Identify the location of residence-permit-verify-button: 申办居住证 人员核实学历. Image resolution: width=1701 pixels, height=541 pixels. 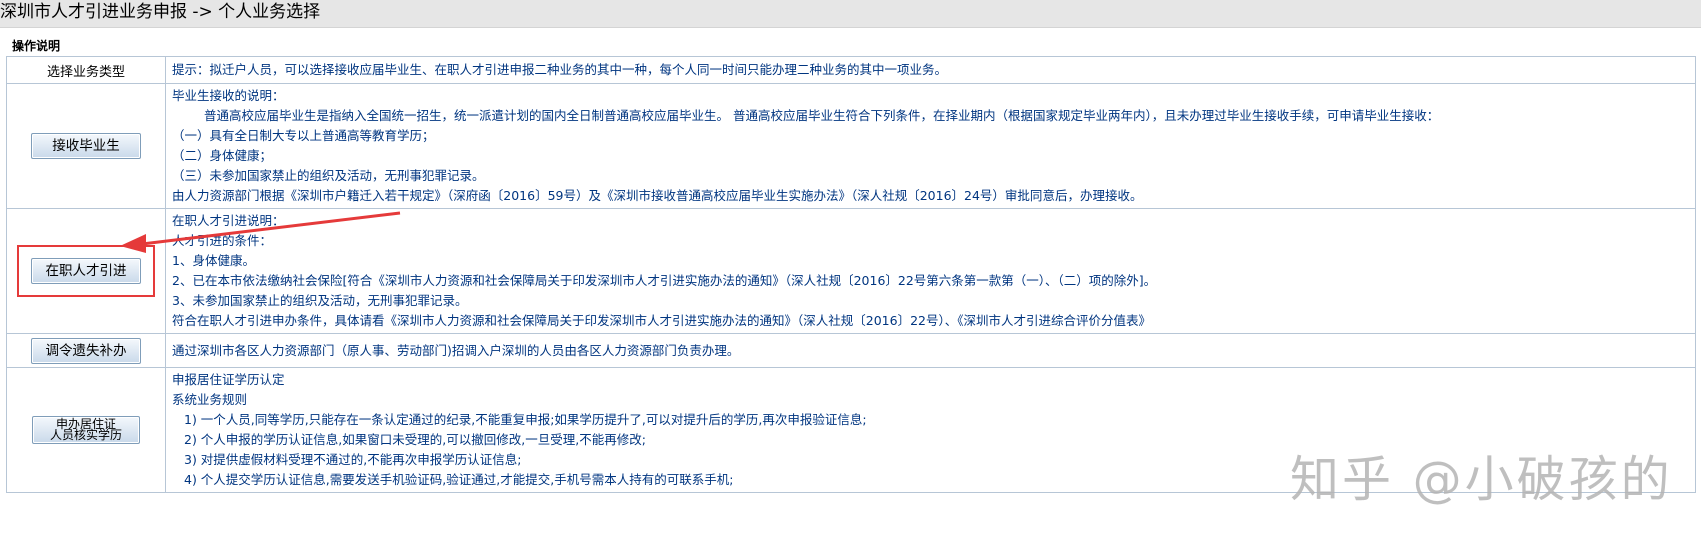
(86, 430).